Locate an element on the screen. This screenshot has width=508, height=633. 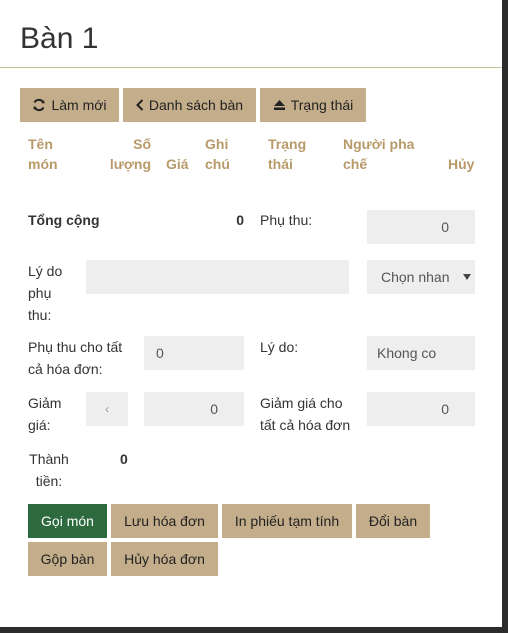
table-list-label: Danh sách bàn is located at coordinates (196, 105).